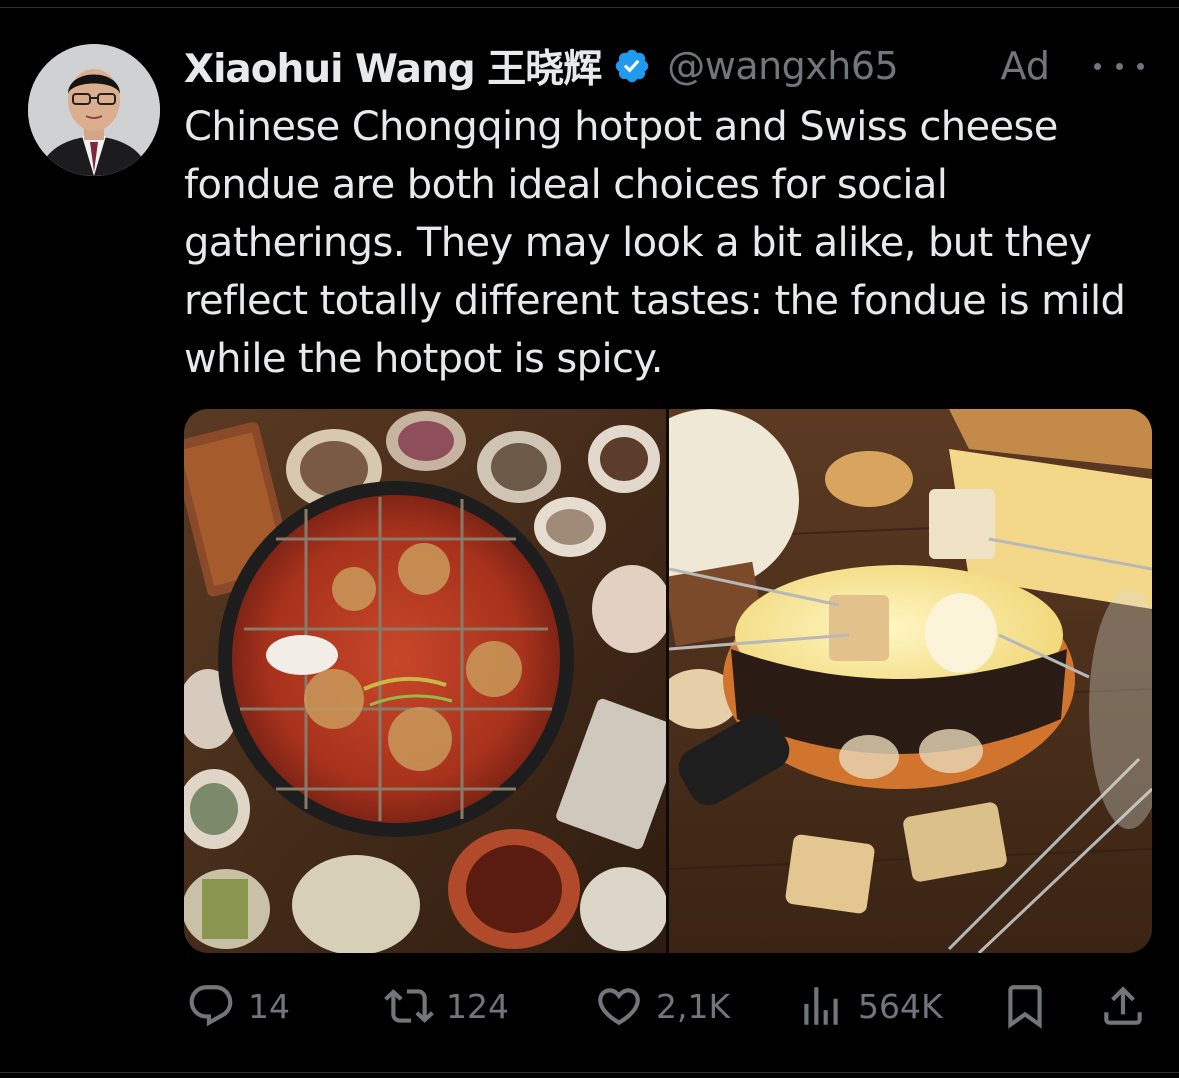  I want to click on repost-count: 124, so click(477, 1006).